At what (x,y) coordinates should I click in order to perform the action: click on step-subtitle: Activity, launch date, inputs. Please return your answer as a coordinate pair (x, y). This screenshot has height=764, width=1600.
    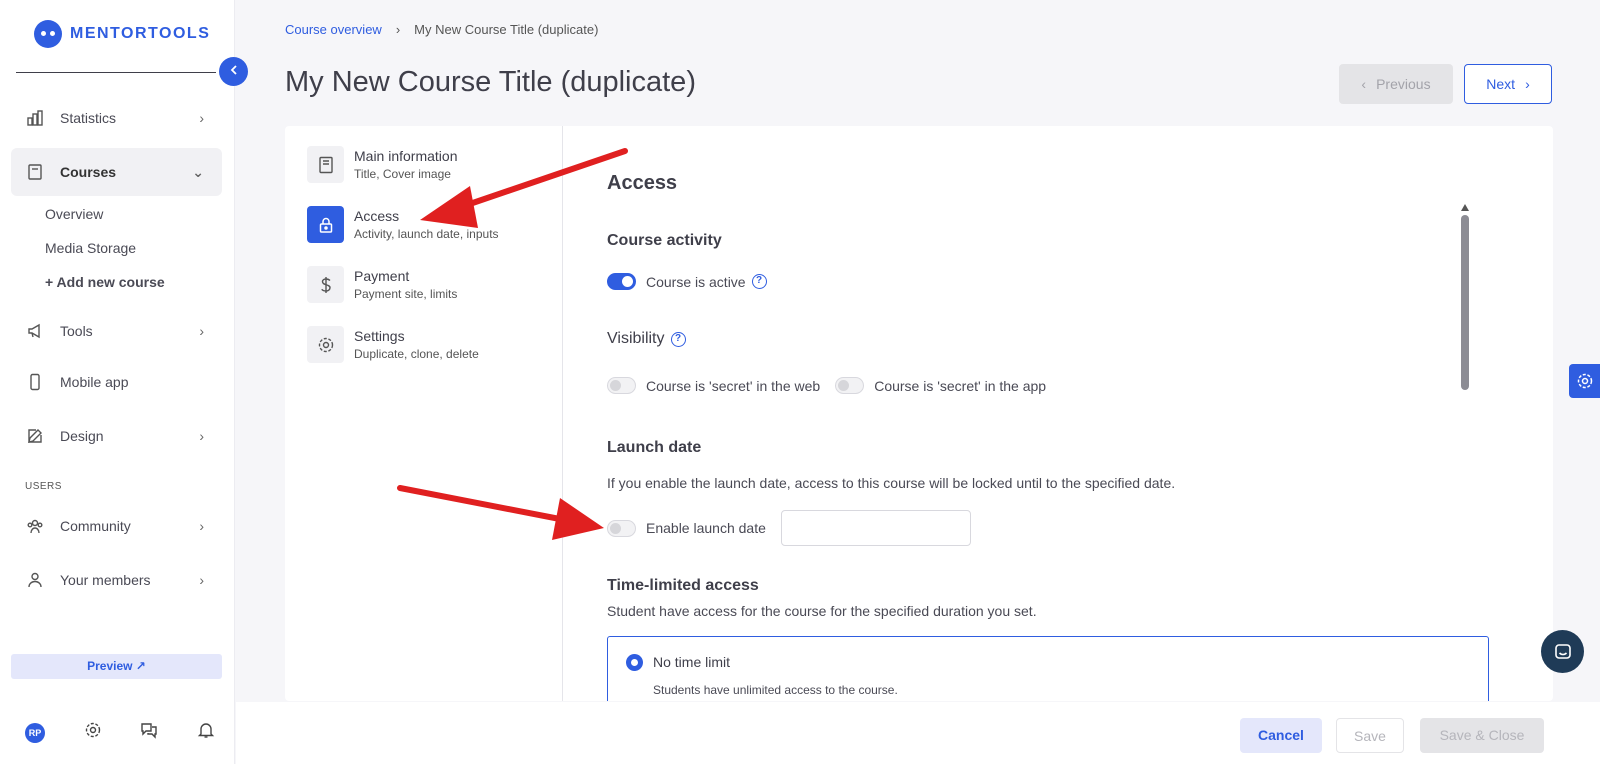
    Looking at the image, I should click on (426, 234).